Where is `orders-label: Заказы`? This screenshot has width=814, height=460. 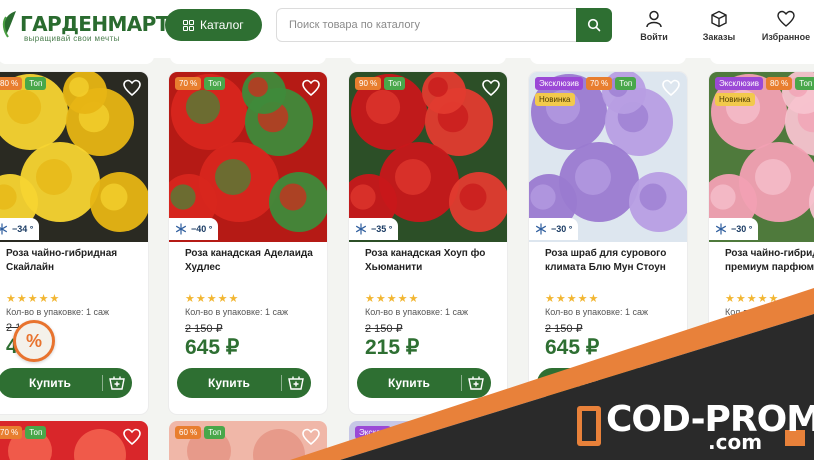 orders-label: Заказы is located at coordinates (719, 37).